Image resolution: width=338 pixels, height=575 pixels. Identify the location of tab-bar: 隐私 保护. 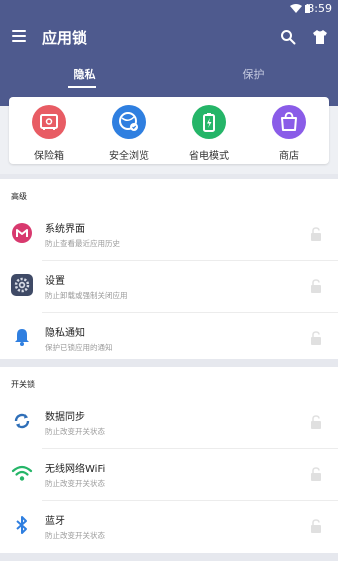
(169, 76).